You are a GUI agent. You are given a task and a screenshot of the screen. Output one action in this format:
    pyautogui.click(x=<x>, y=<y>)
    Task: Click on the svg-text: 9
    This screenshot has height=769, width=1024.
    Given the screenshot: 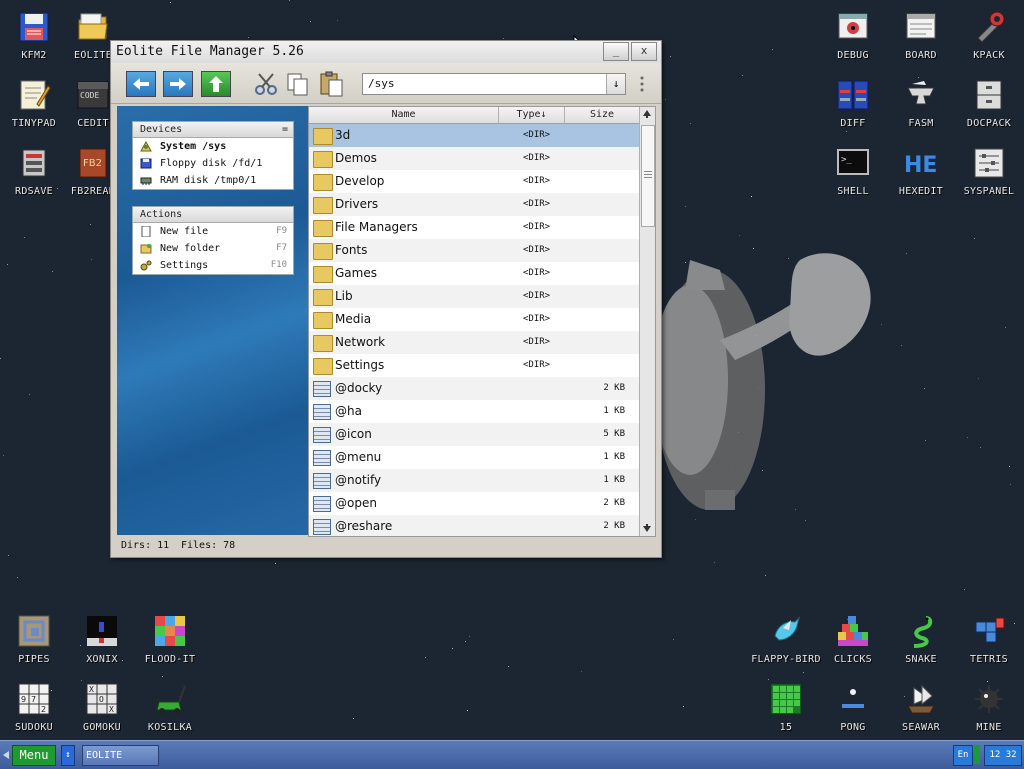 What is the action you would take?
    pyautogui.click(x=23, y=699)
    